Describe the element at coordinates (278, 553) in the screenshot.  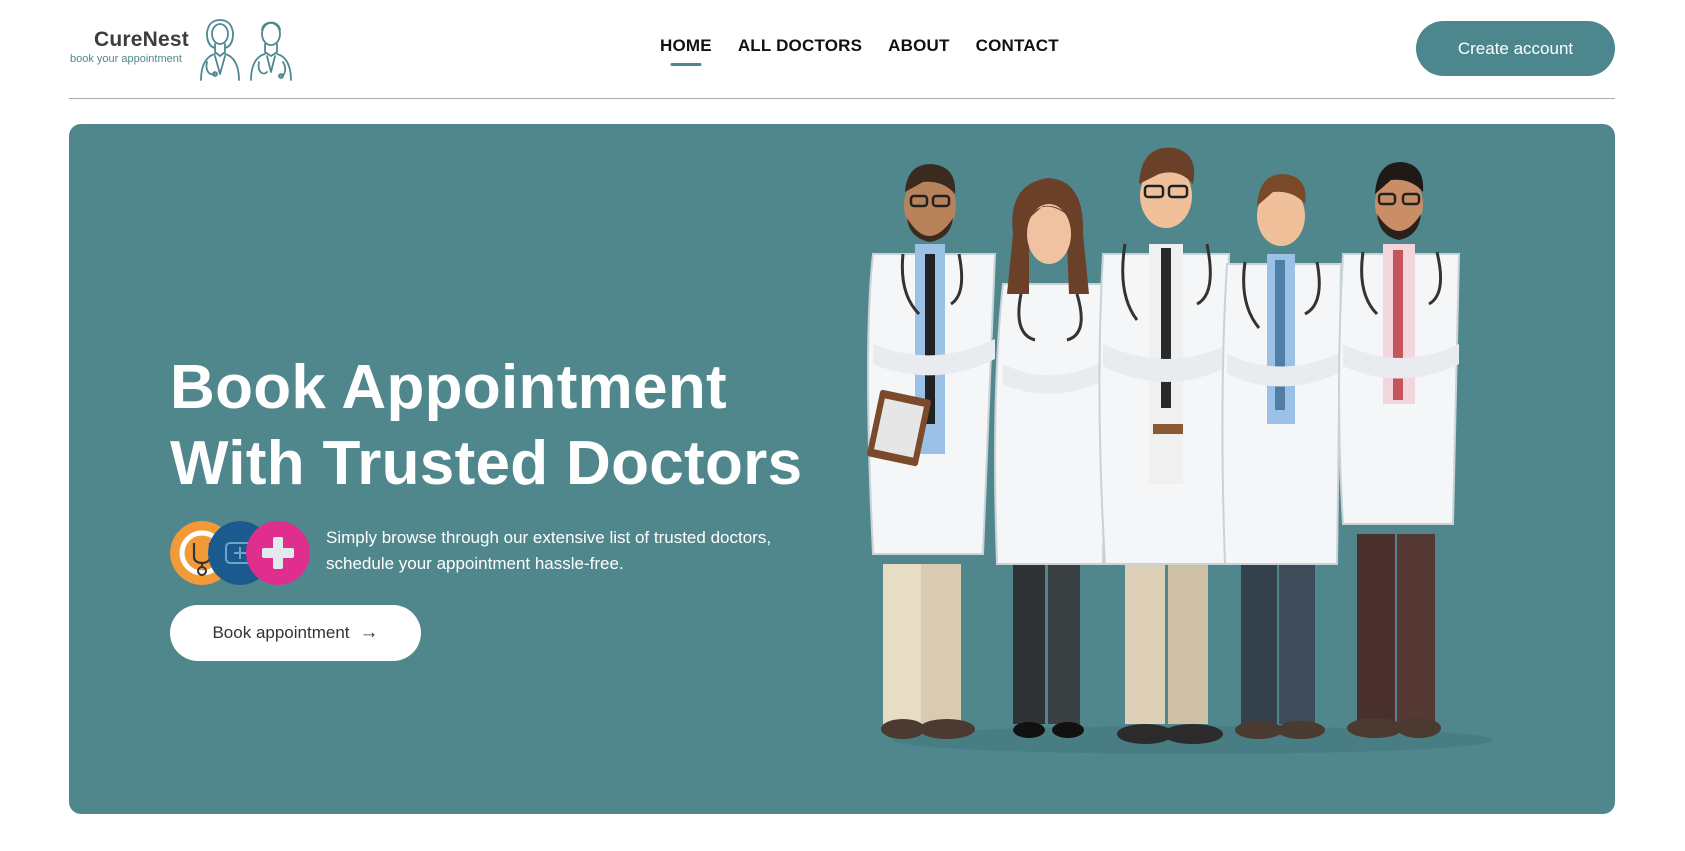
I see `medical-plus-icon` at that location.